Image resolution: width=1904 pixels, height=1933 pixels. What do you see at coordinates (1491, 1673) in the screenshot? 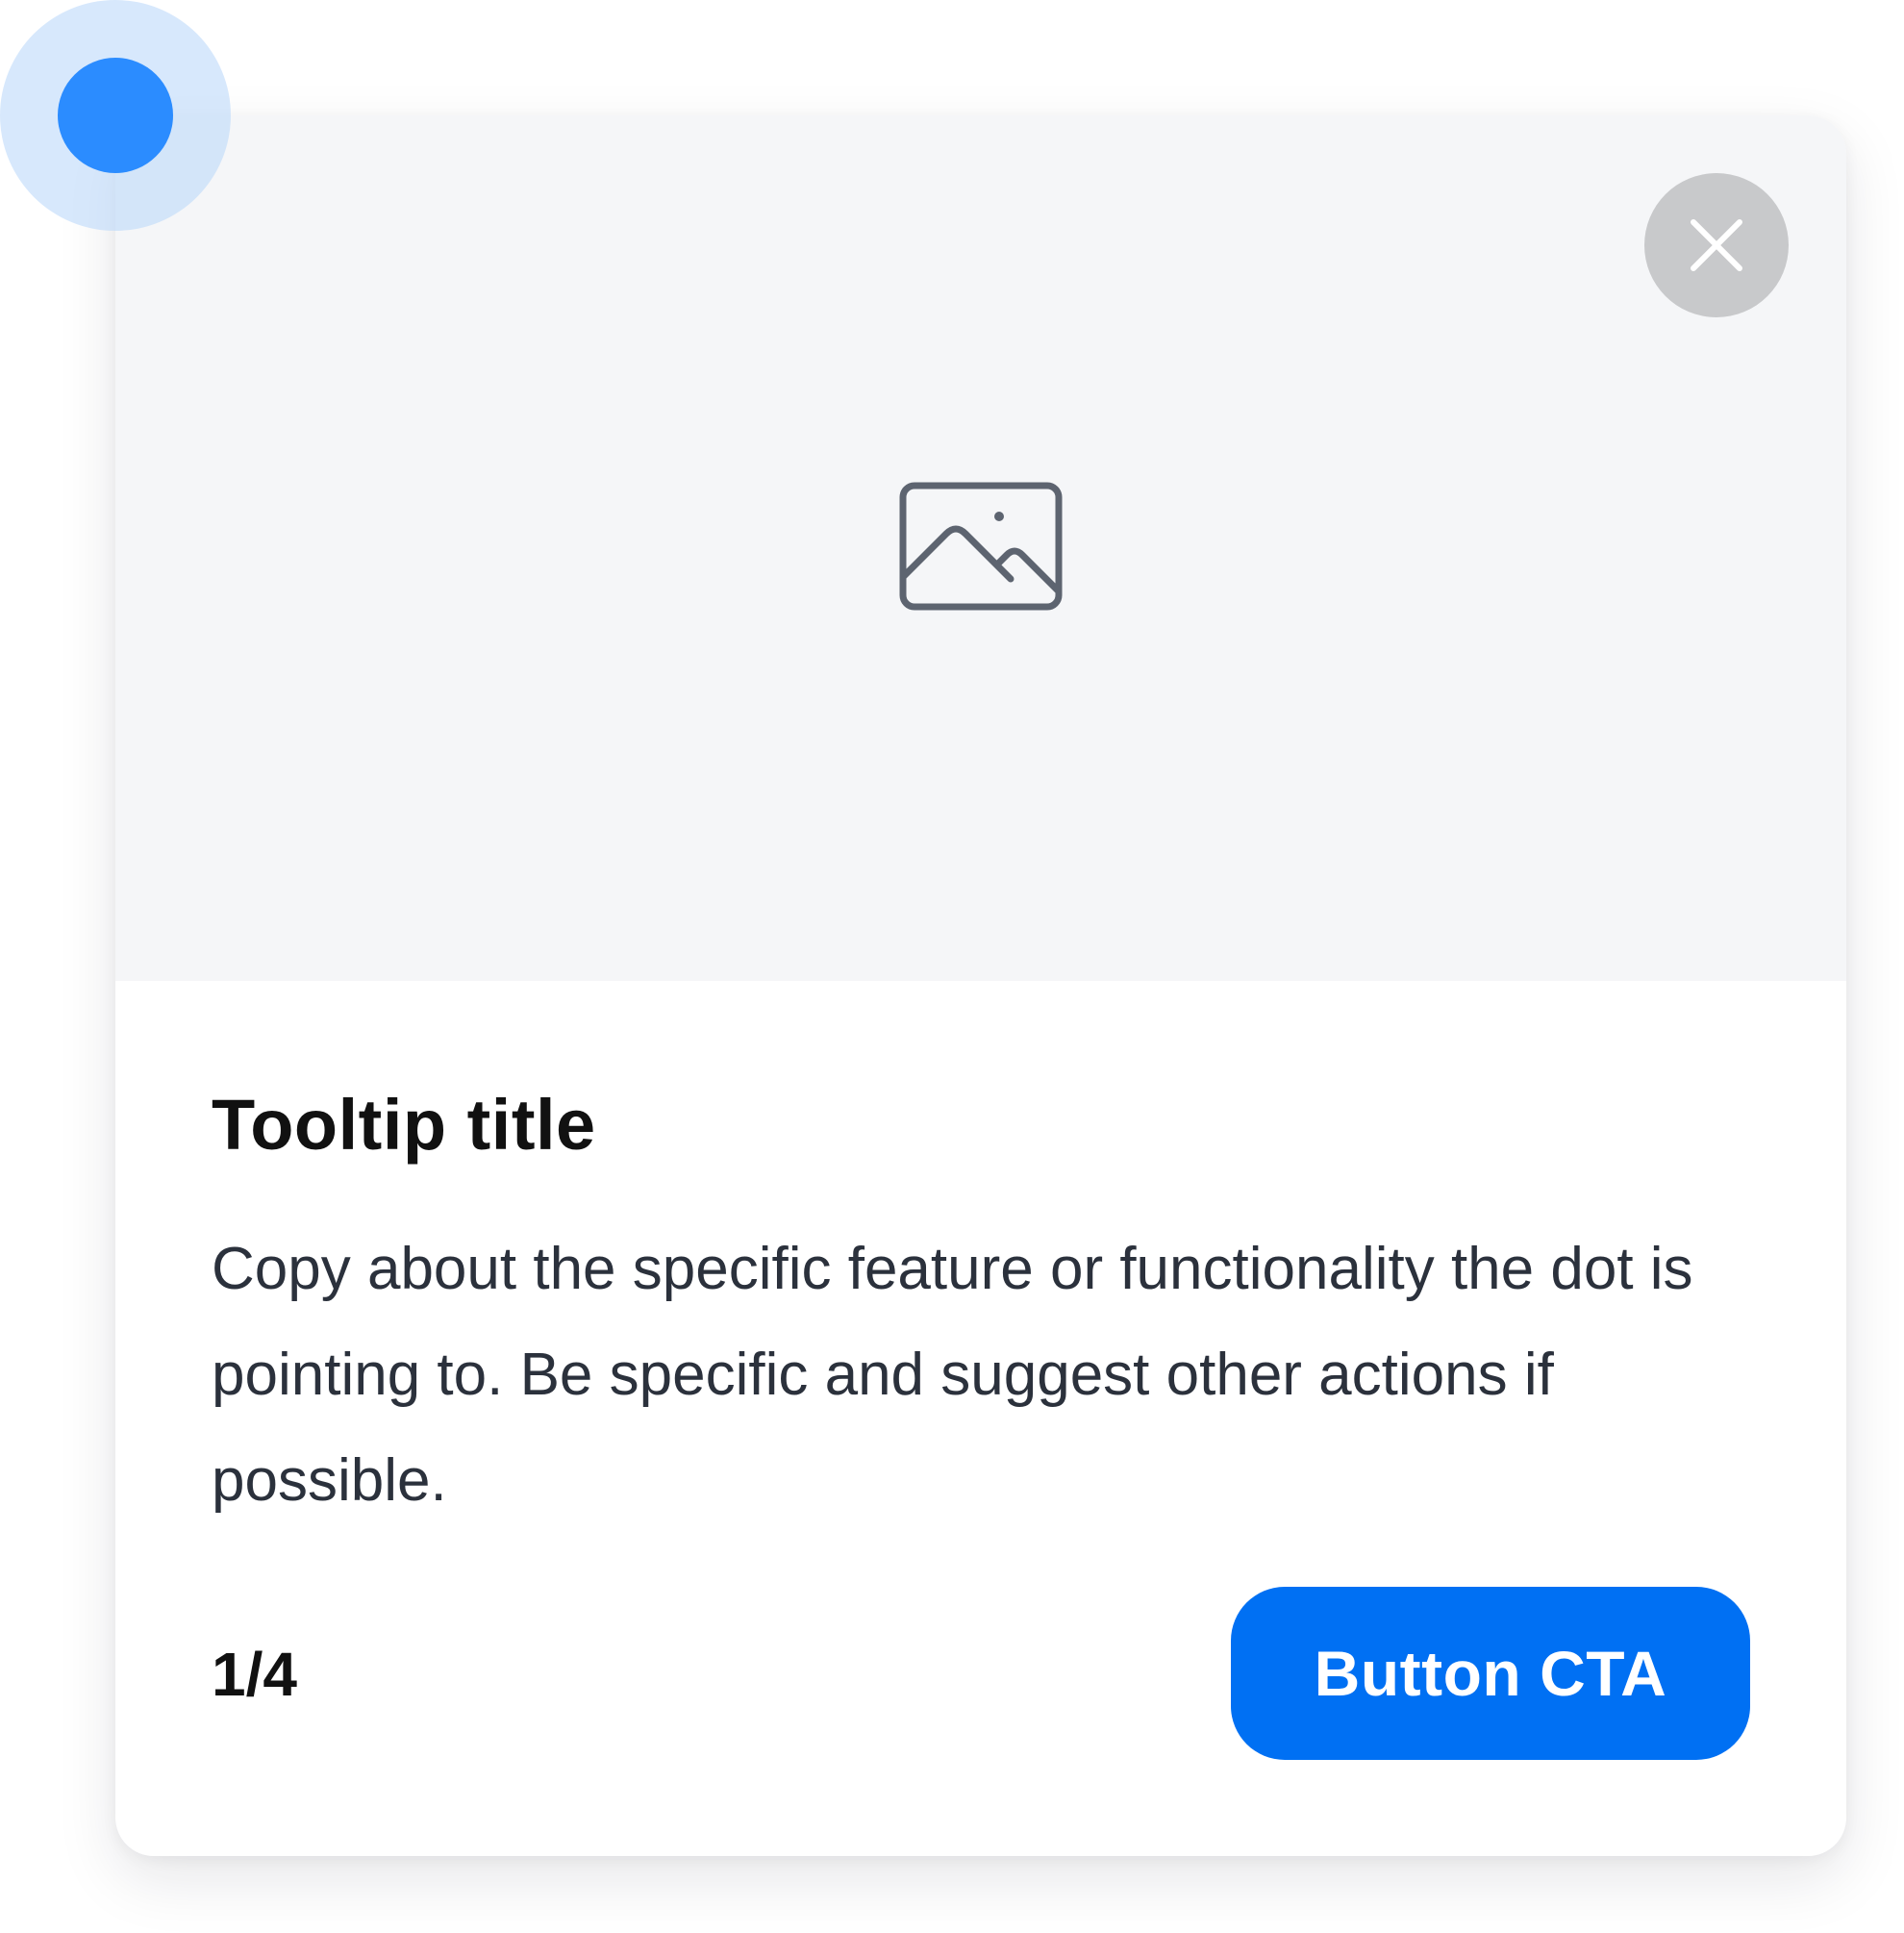
I see `cta-button: Button CTA` at bounding box center [1491, 1673].